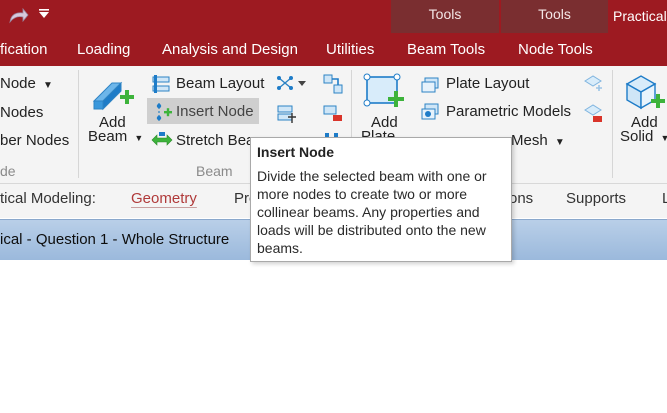 This screenshot has width=667, height=413. I want to click on quick-access-dropdown-icon, so click(44, 14).